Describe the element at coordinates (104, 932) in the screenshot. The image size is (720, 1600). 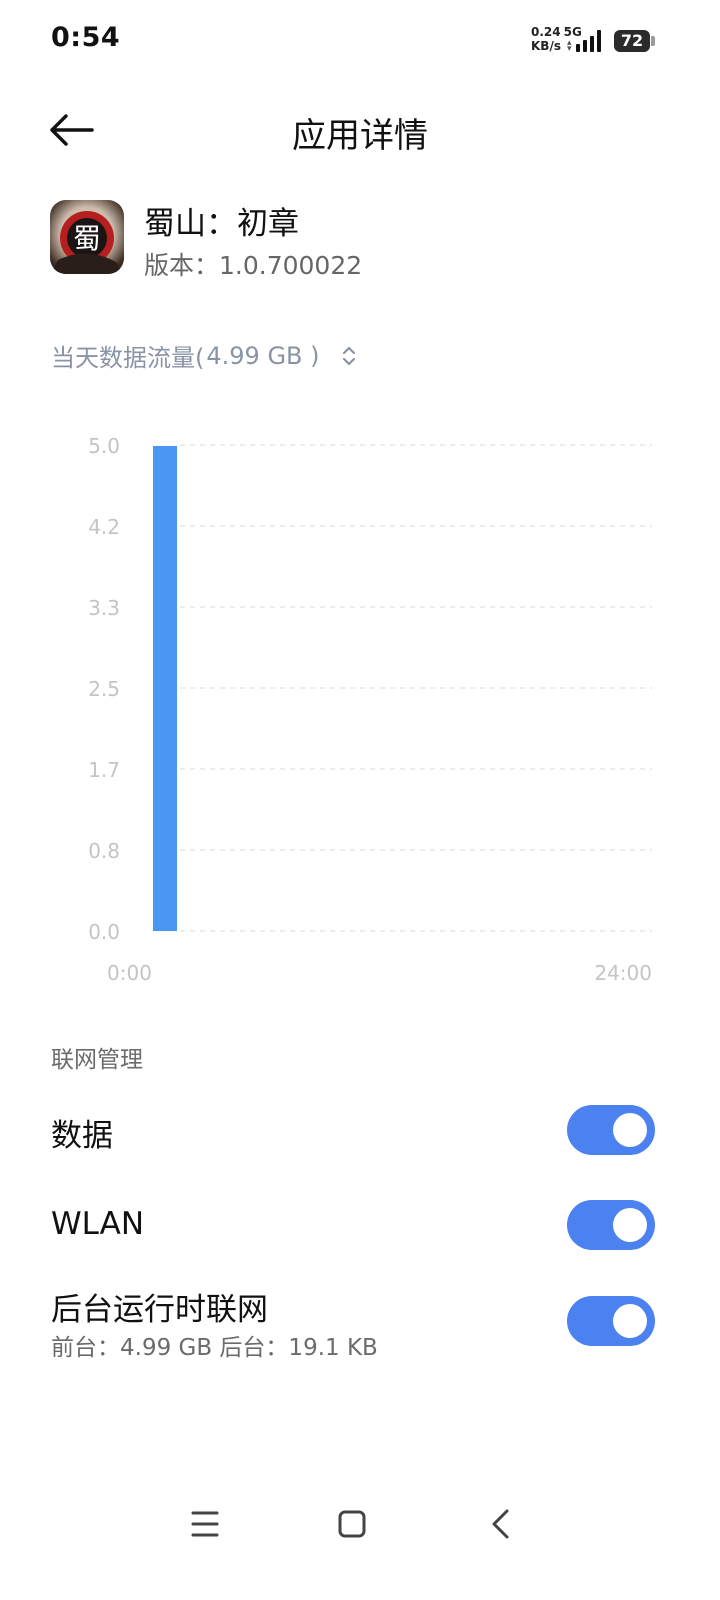
I see `chart-y-tick-label: 0.0` at that location.